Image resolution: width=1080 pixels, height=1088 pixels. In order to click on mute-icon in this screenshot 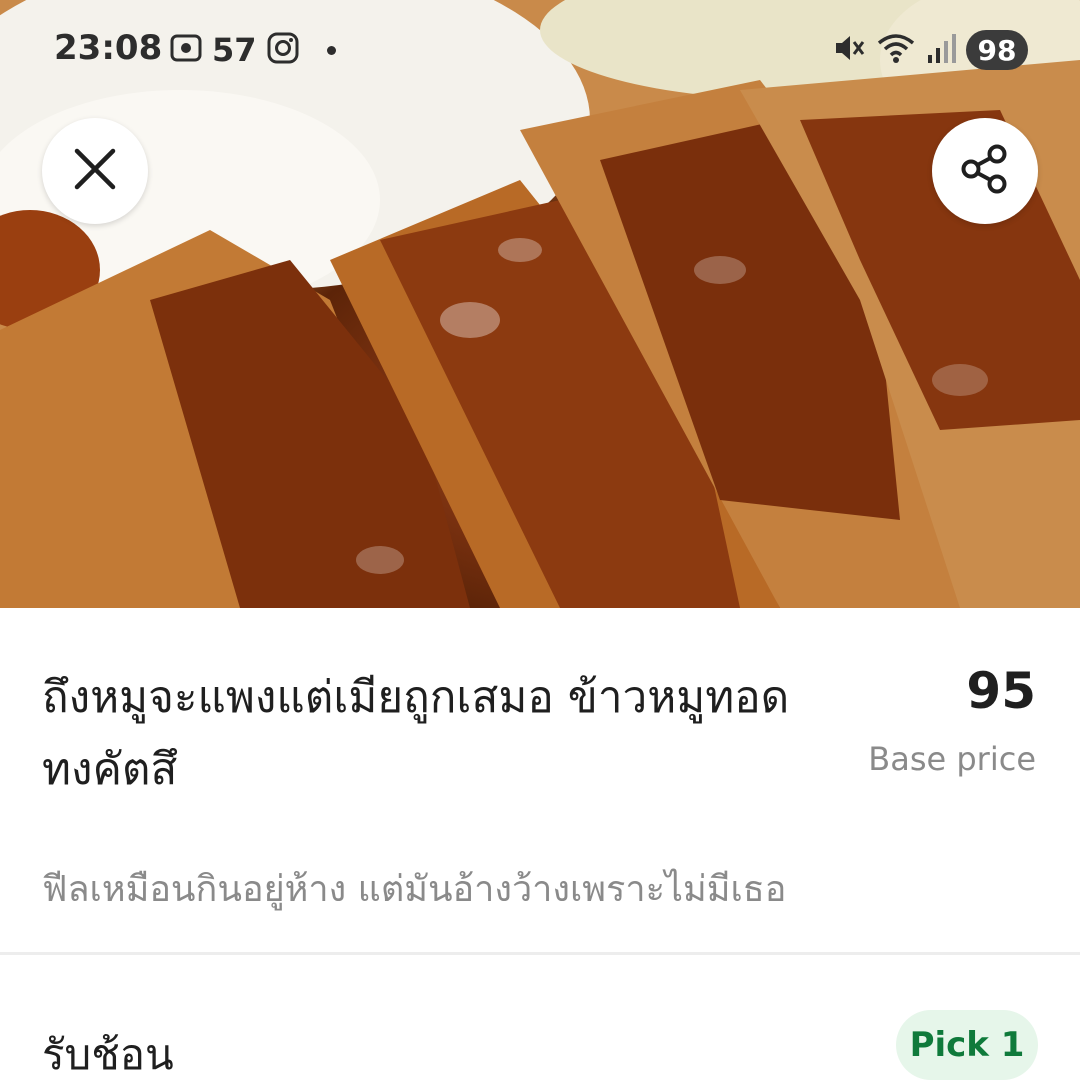, I will do `click(849, 50)`.